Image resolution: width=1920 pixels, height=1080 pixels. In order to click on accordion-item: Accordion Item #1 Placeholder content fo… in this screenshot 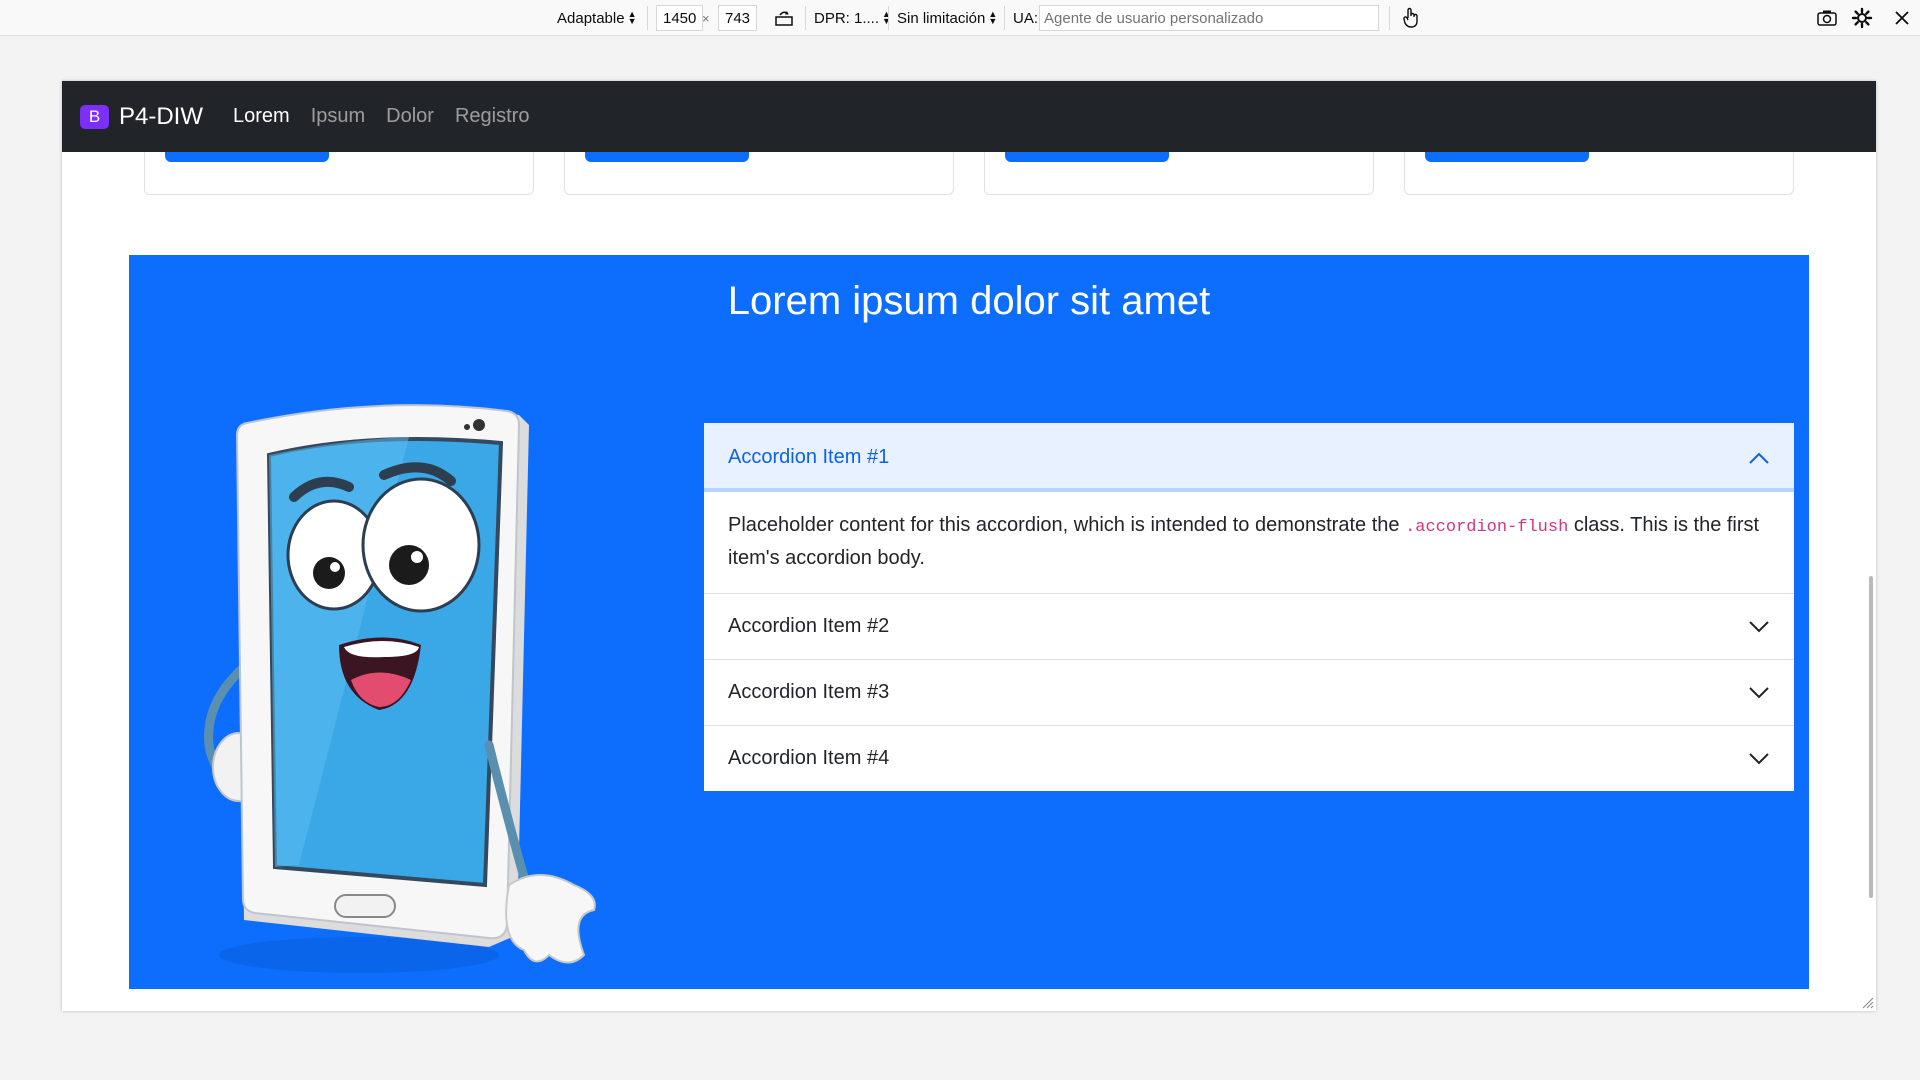, I will do `click(1249, 508)`.